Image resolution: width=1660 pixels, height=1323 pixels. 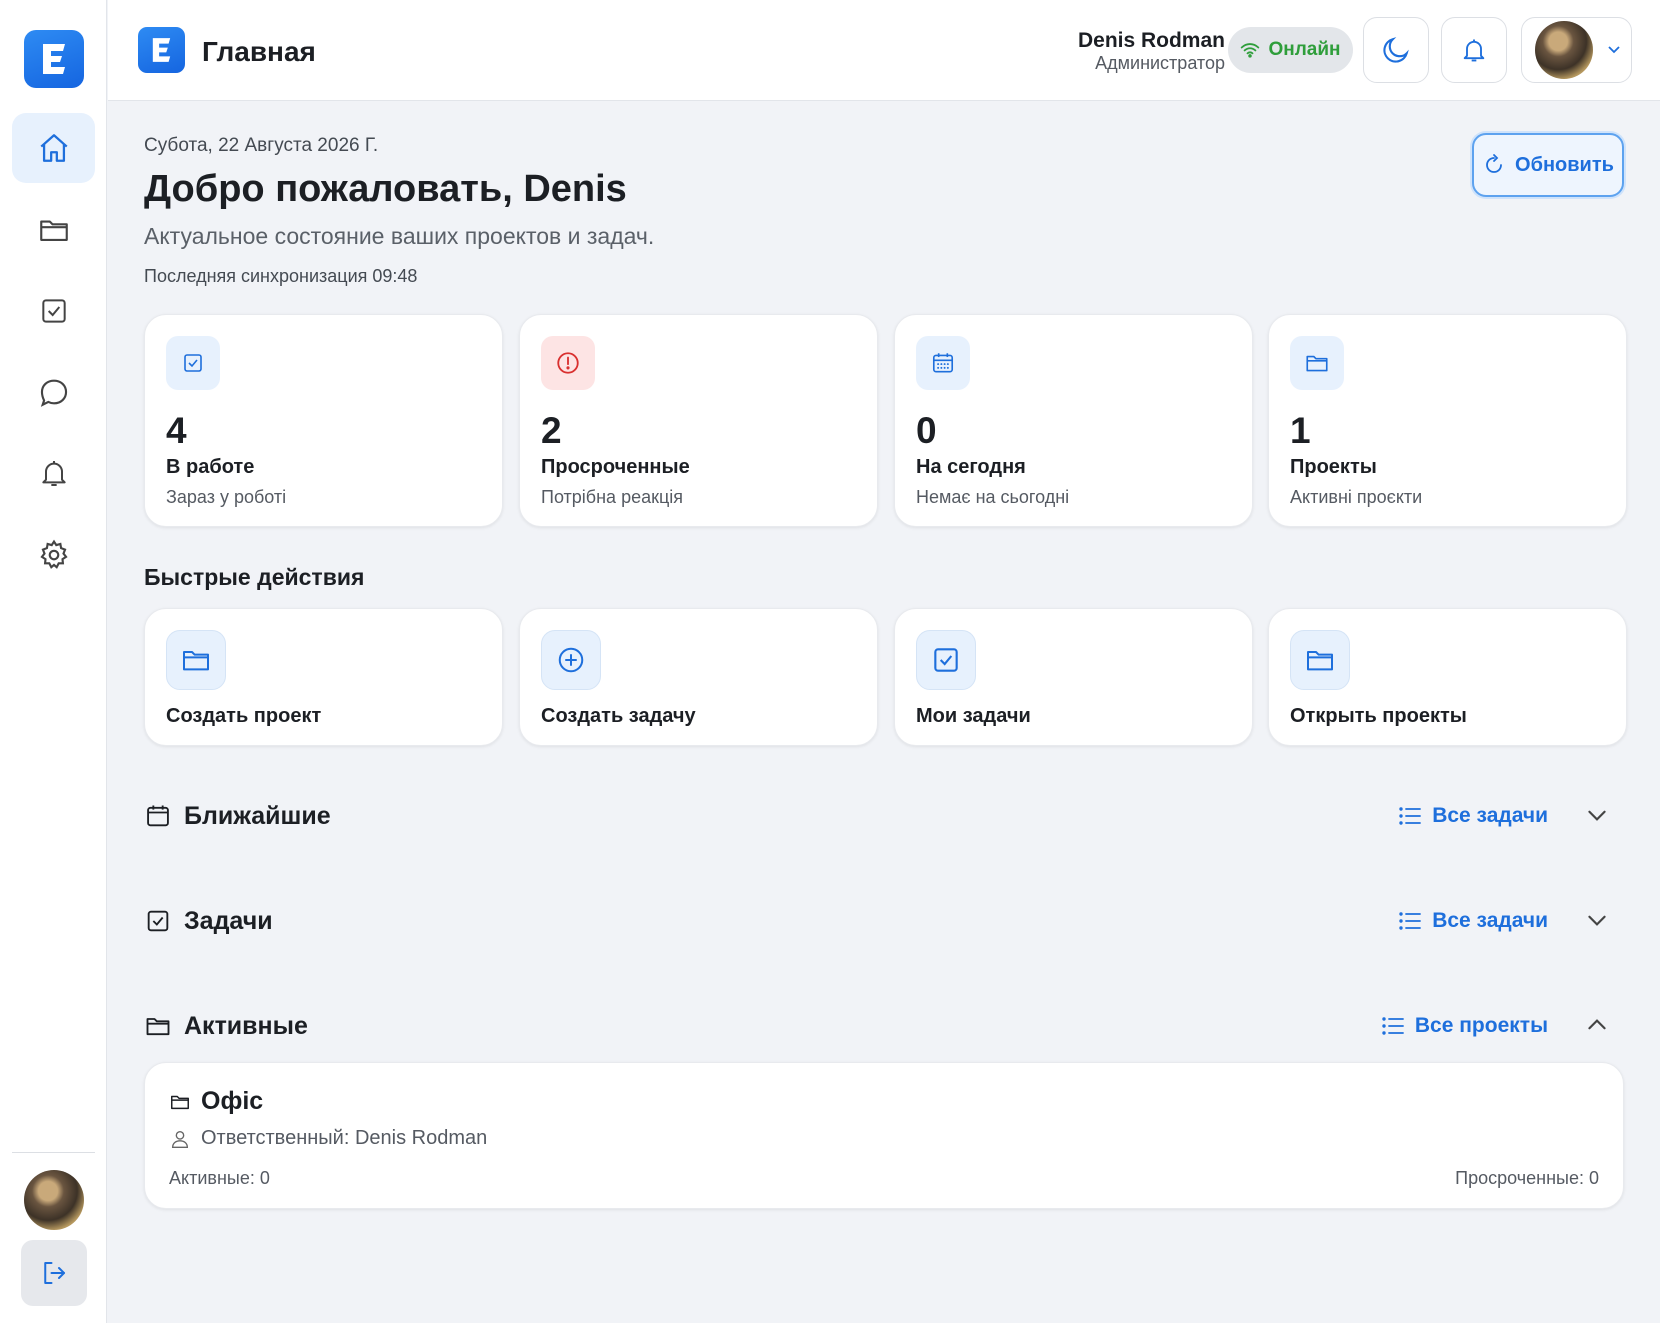 What do you see at coordinates (615, 467) in the screenshot?
I see `stat-label: Просроченные` at bounding box center [615, 467].